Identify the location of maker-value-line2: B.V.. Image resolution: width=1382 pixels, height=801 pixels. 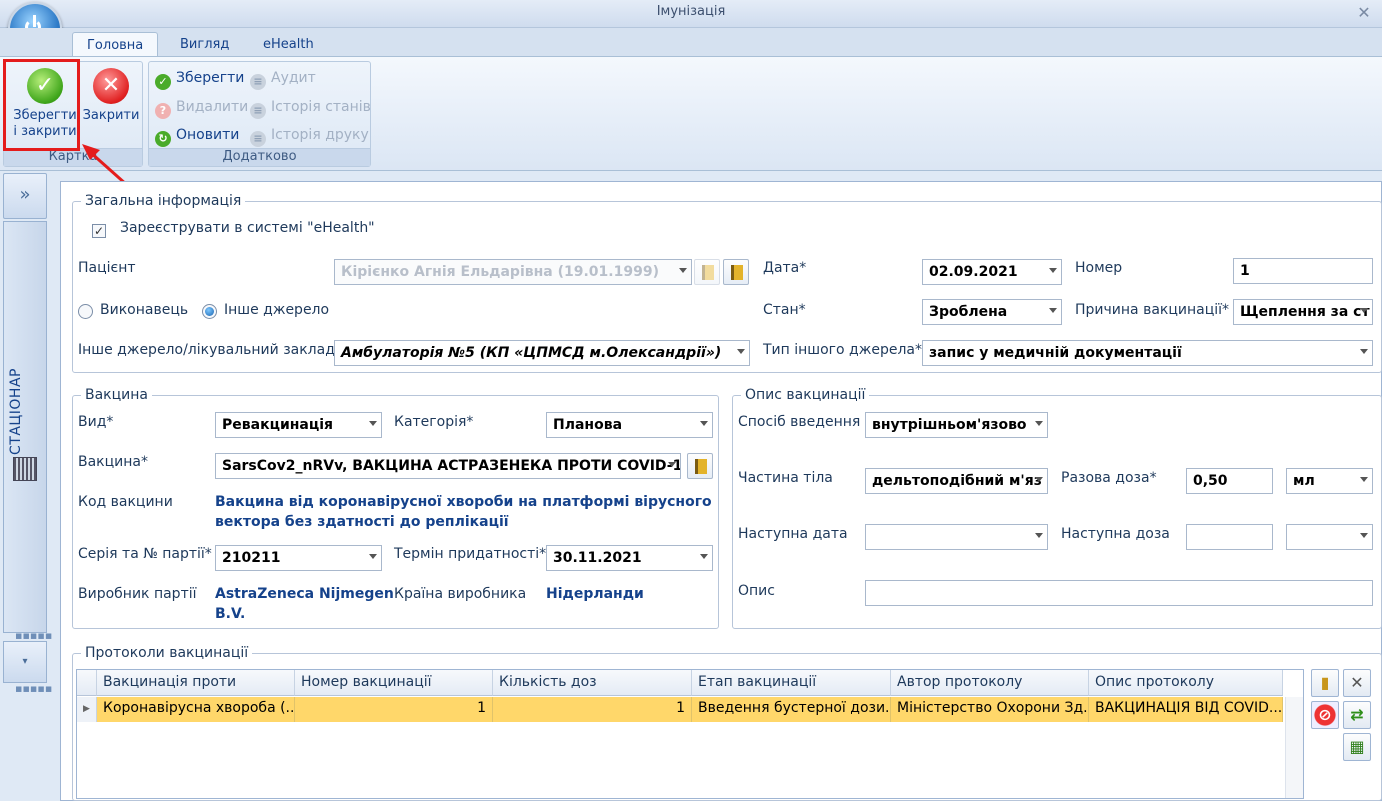
(230, 614).